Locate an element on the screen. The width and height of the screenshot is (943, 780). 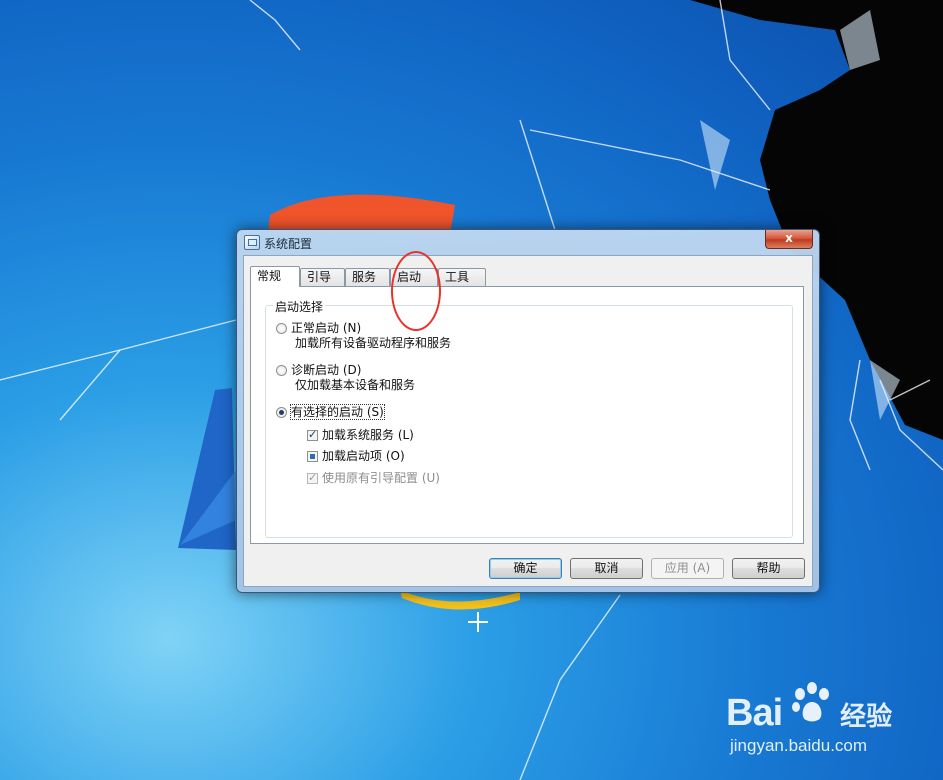
load-system-services-option: 加载系统服务 (L) is located at coordinates (360, 434).